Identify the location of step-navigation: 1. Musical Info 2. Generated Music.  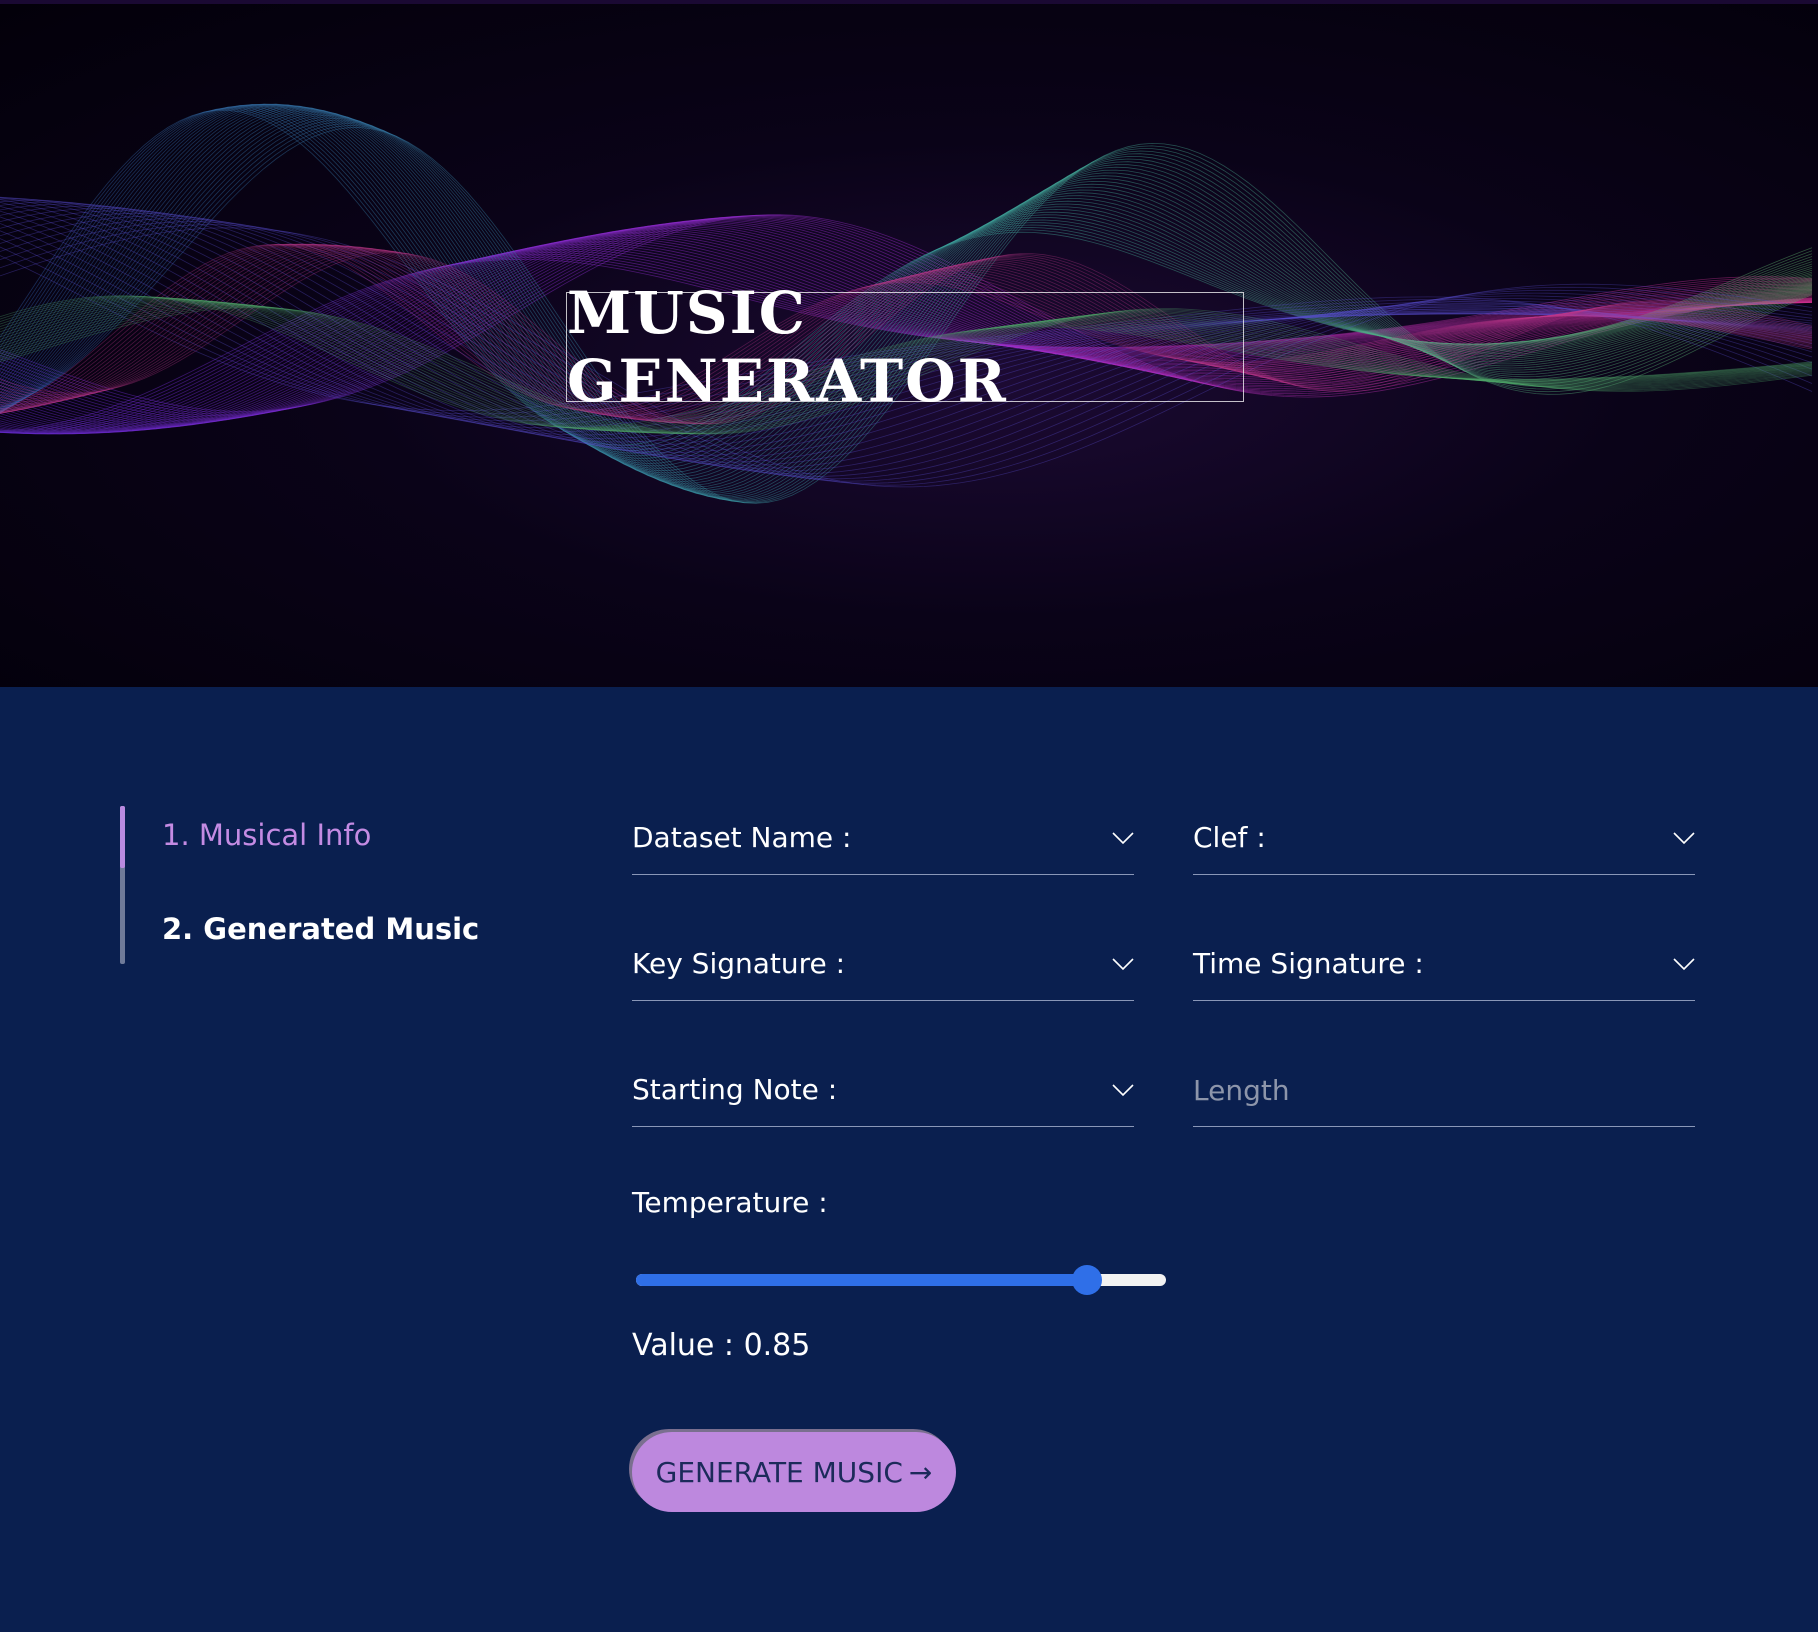
(330, 885).